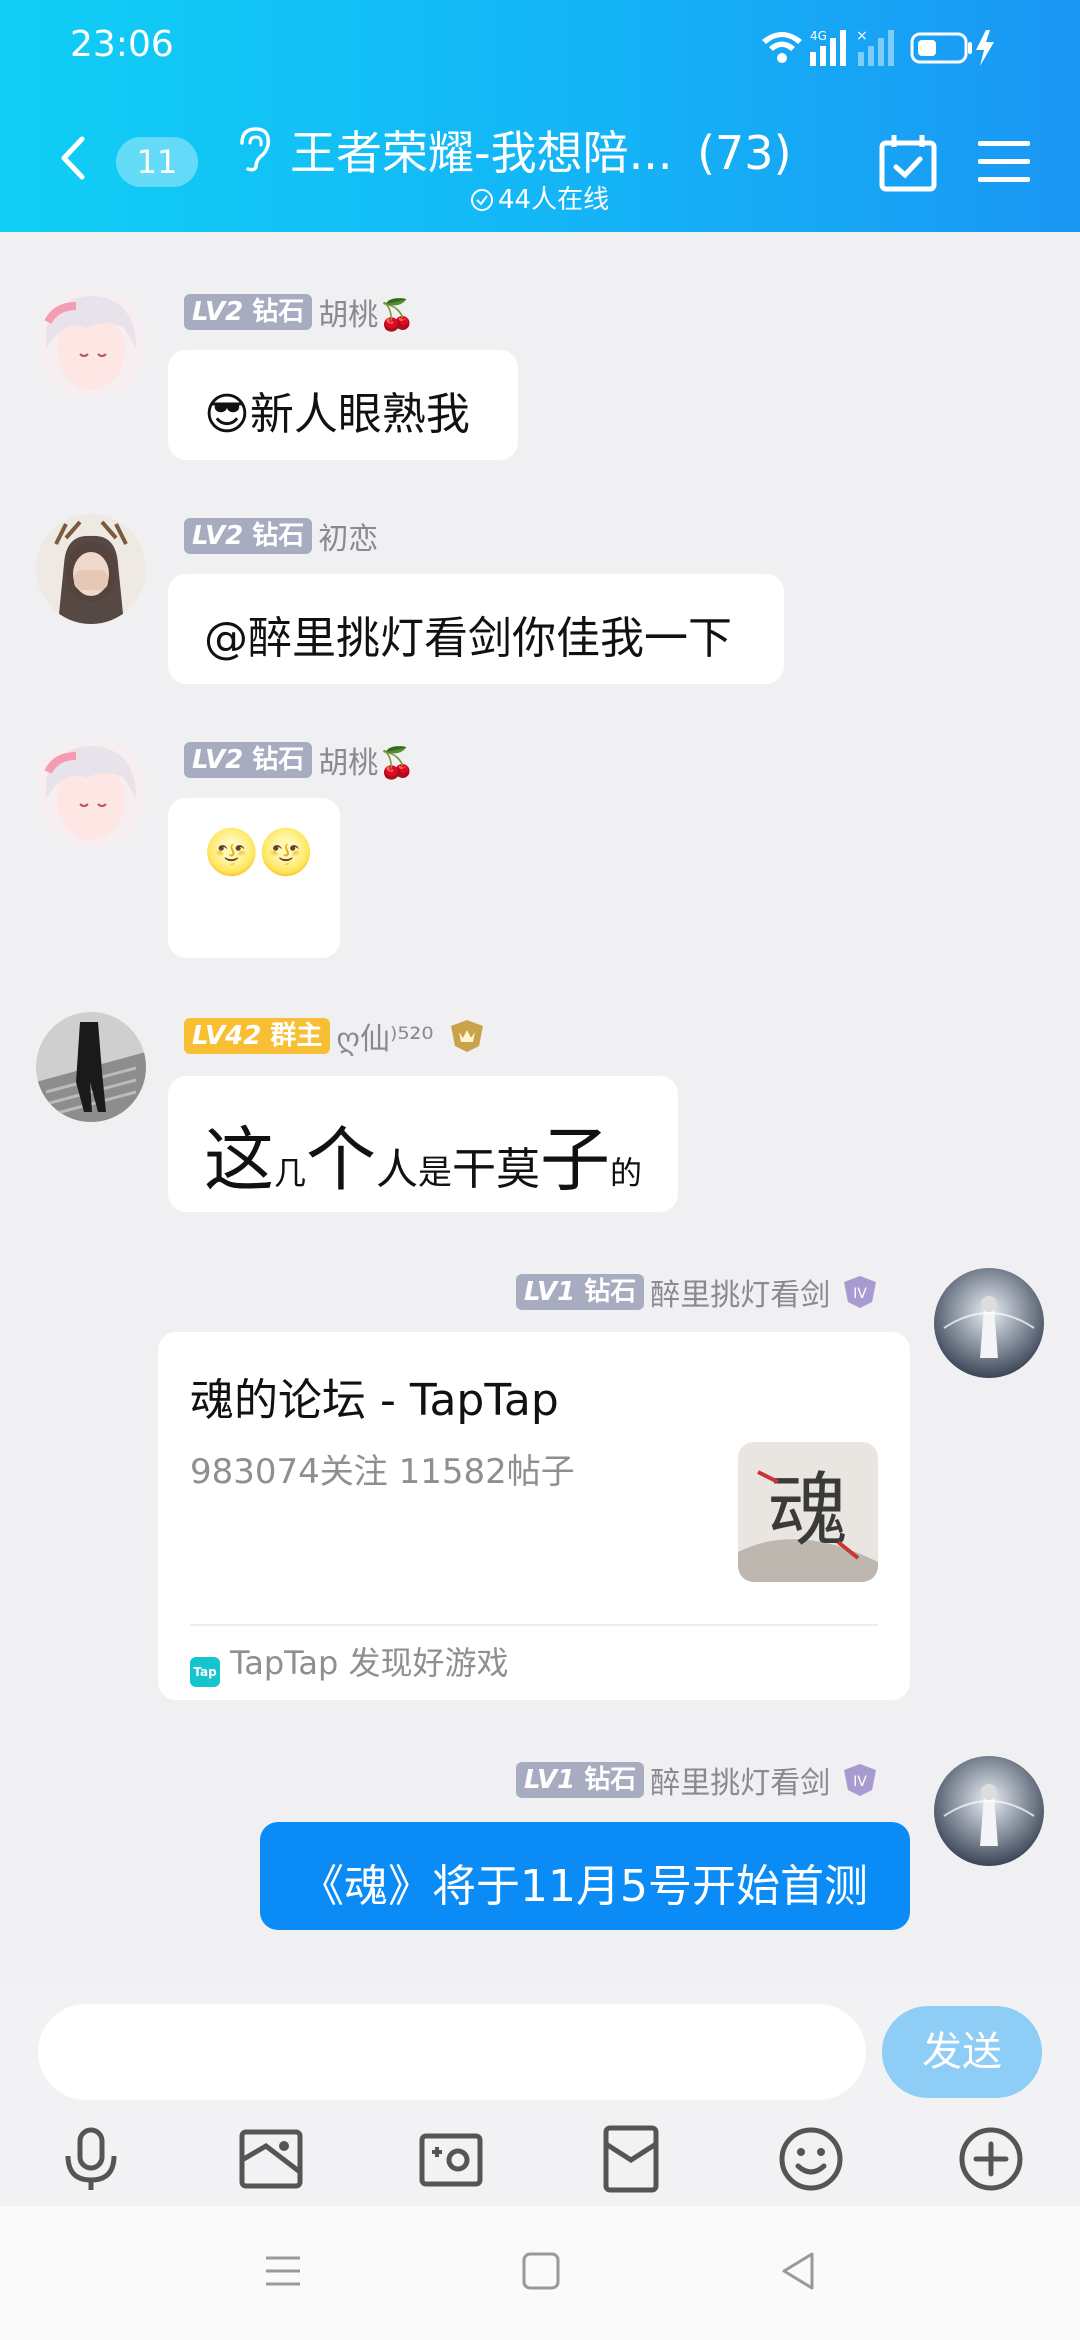 This screenshot has height=2340, width=1080. What do you see at coordinates (468, 638) in the screenshot?
I see `message-text: @醉里挑灯看剑你佳我一下` at bounding box center [468, 638].